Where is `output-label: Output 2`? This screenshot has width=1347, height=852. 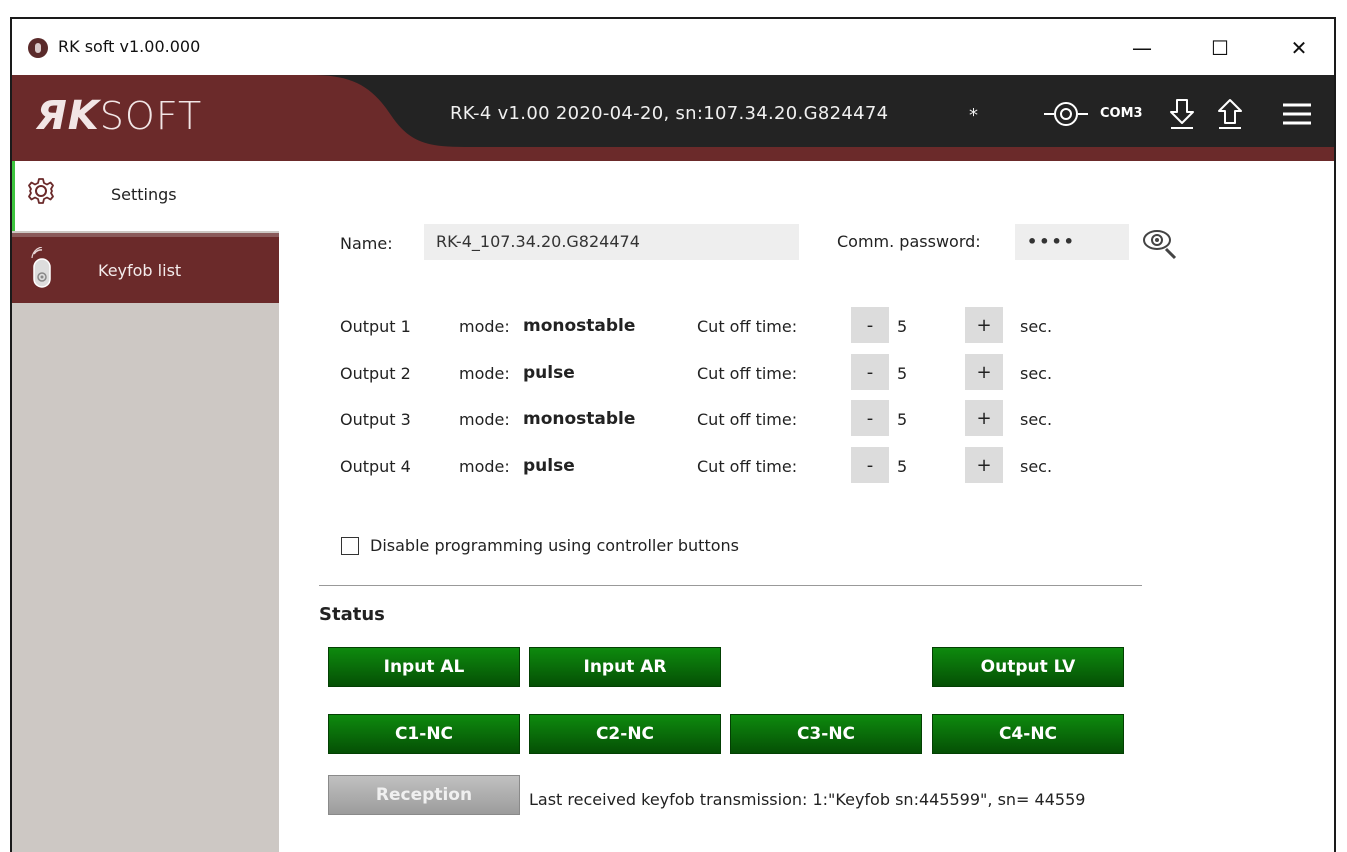 output-label: Output 2 is located at coordinates (375, 373).